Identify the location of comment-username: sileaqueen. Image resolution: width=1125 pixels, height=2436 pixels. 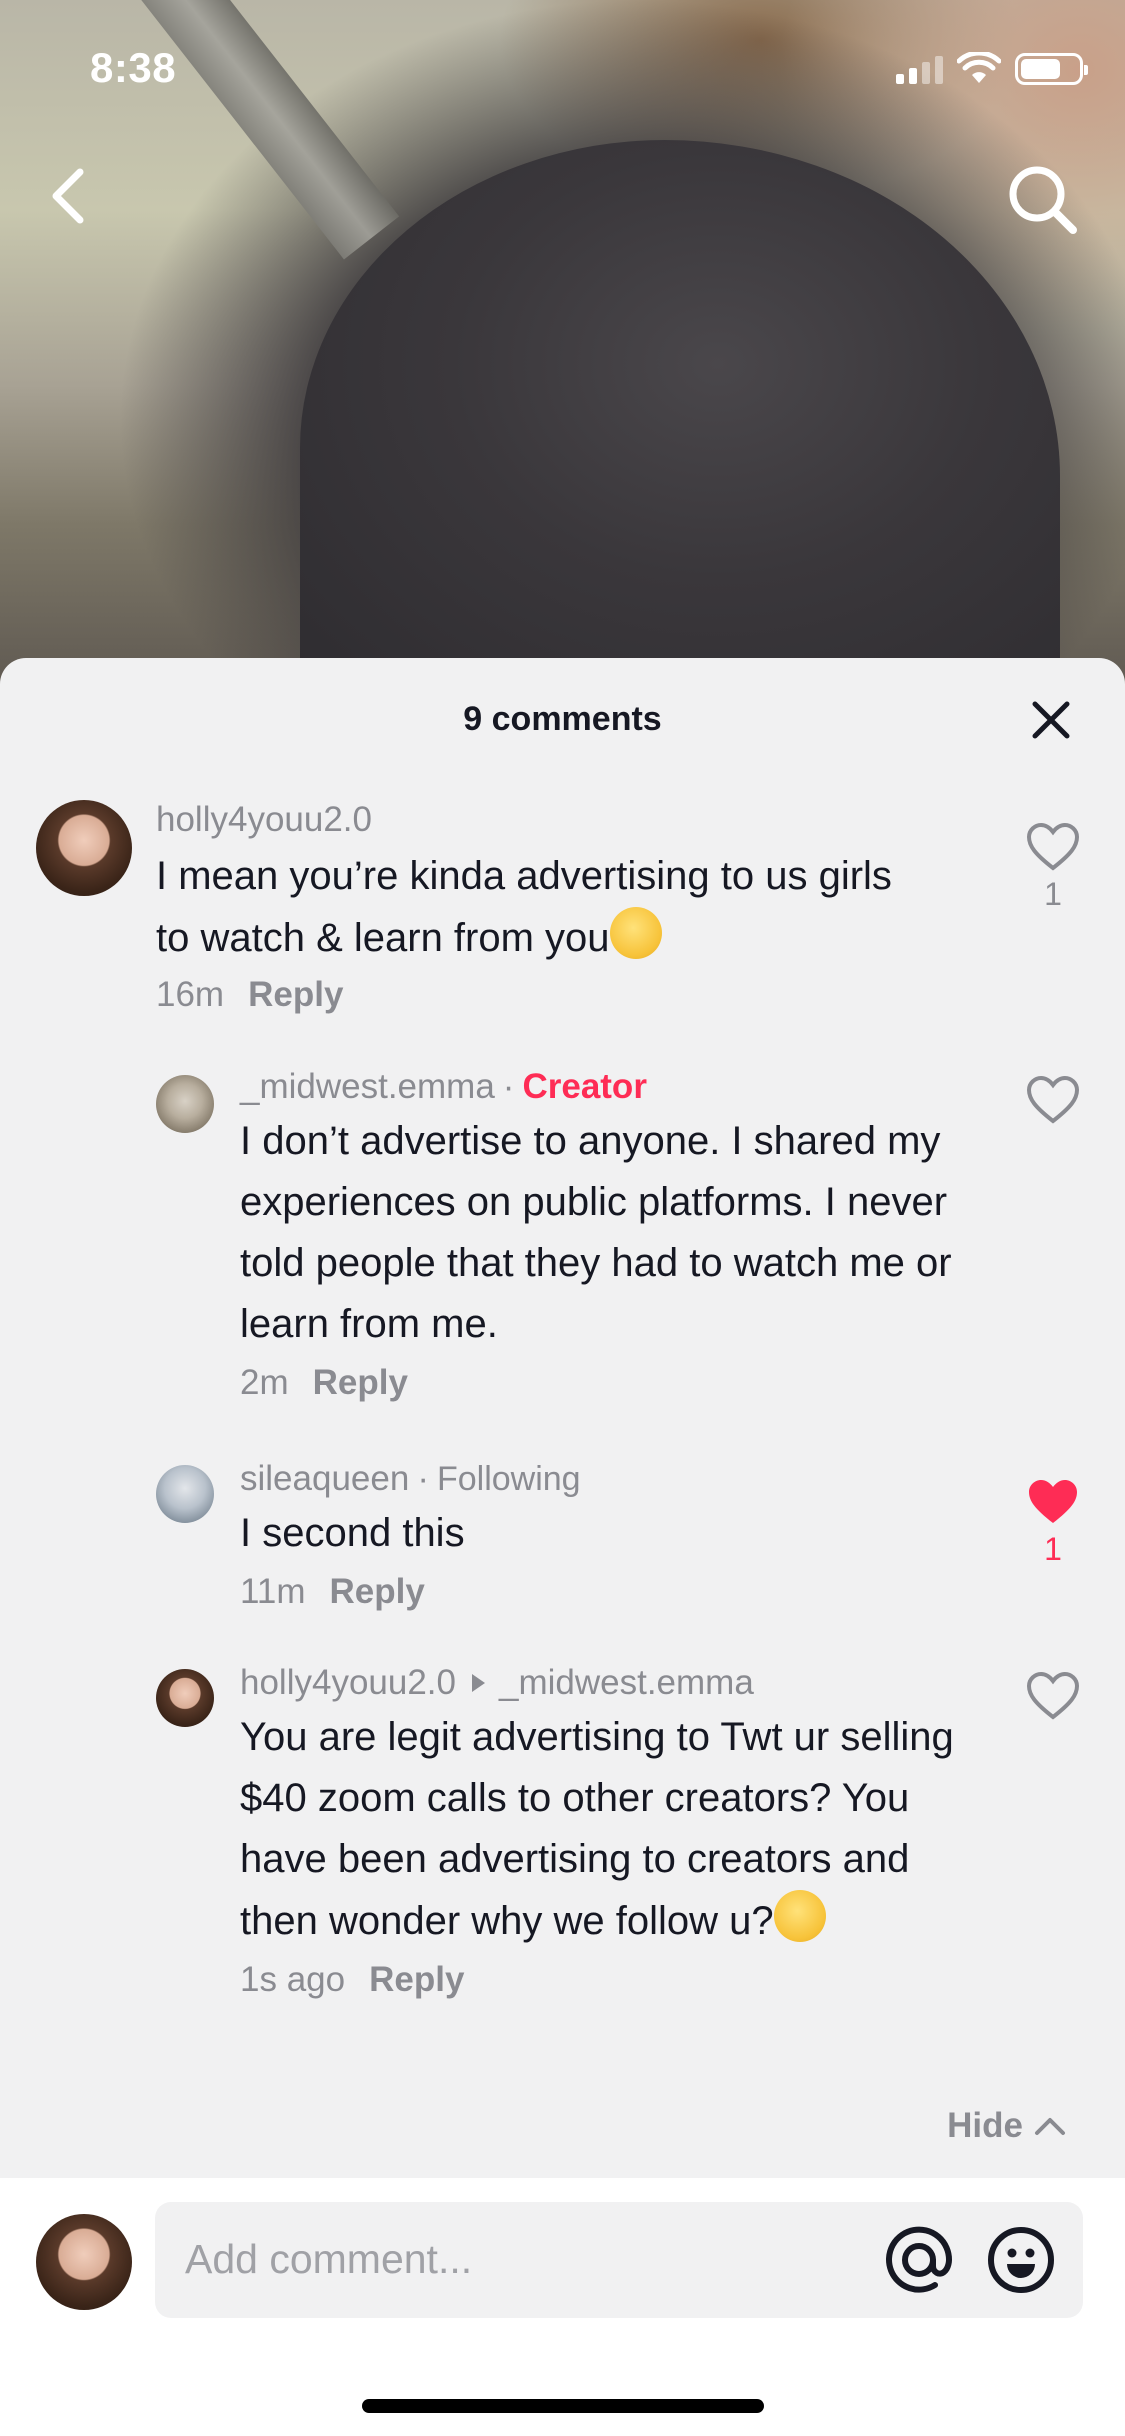
(324, 1479).